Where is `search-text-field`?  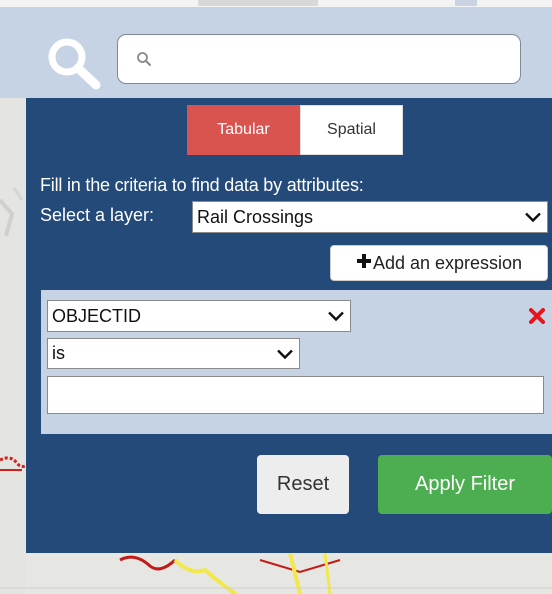
search-text-field is located at coordinates (334, 60).